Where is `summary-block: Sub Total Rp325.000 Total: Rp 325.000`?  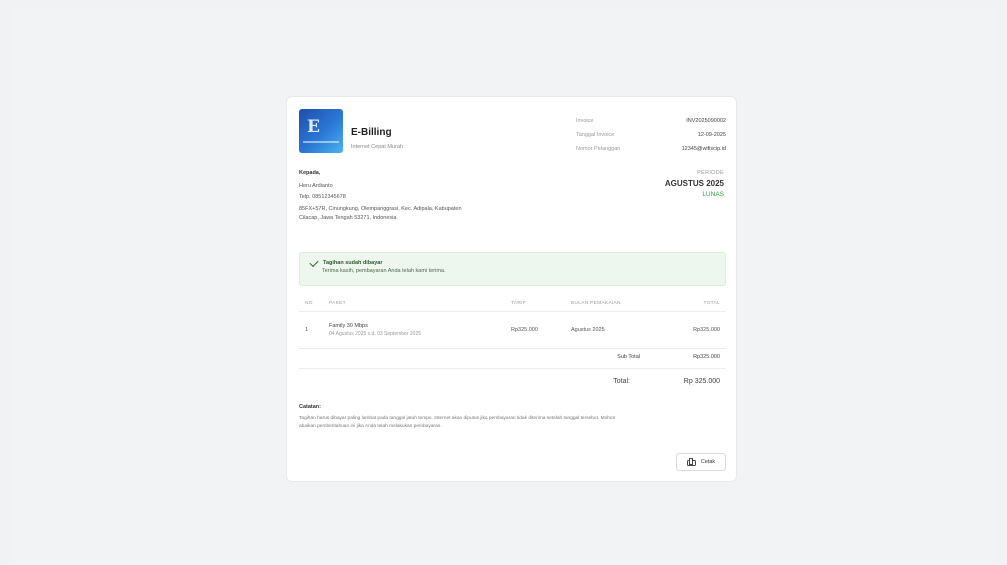
summary-block: Sub Total Rp325.000 Total: Rp 325.000 is located at coordinates (512, 369).